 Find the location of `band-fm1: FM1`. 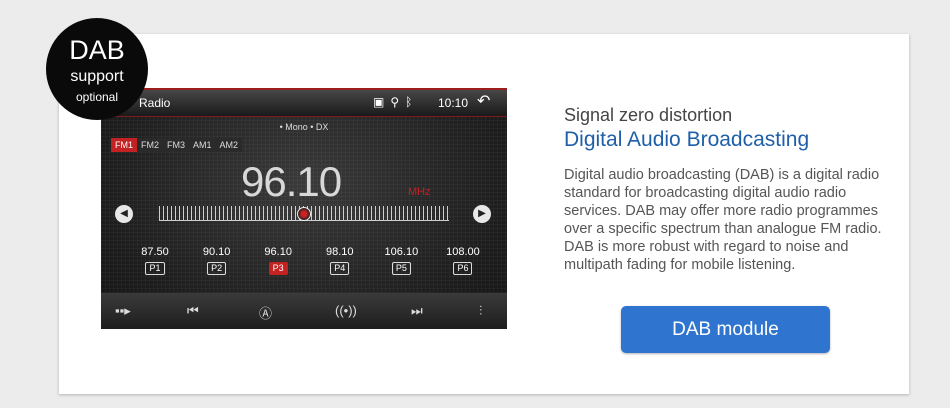

band-fm1: FM1 is located at coordinates (124, 145).